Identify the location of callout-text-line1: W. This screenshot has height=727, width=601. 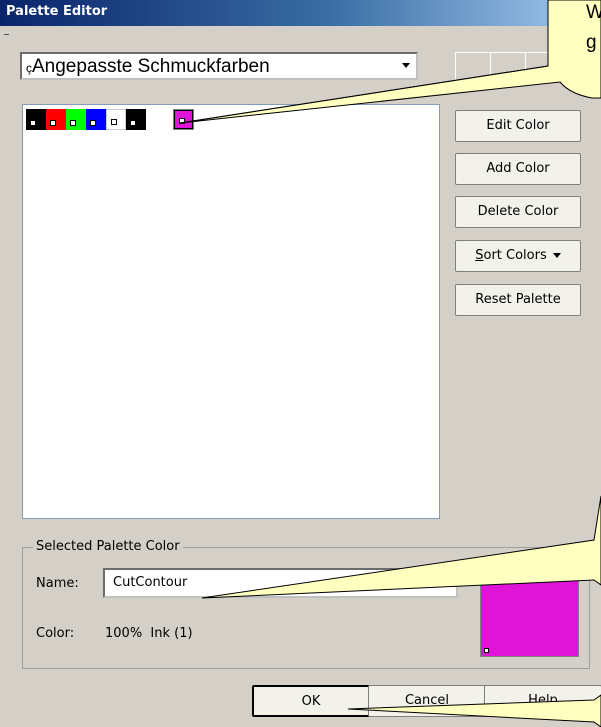
(593, 12).